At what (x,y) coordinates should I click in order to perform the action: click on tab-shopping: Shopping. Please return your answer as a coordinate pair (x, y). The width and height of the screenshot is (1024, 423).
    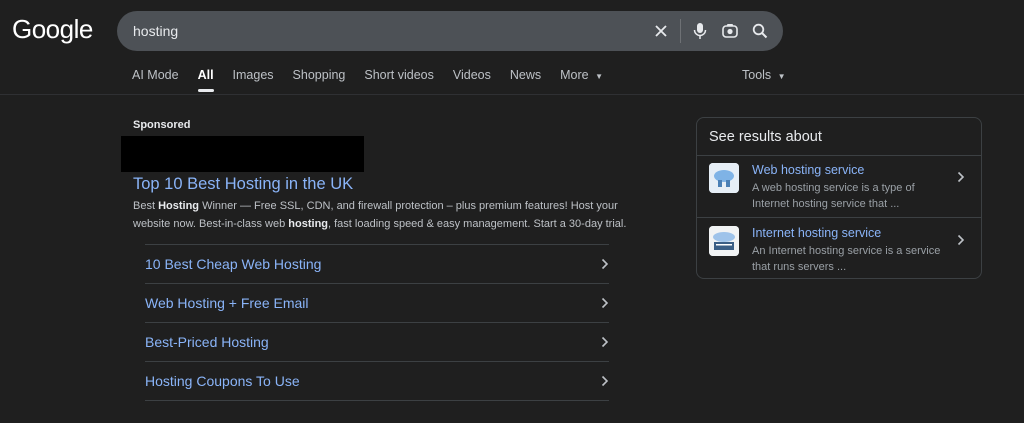
    Looking at the image, I should click on (319, 81).